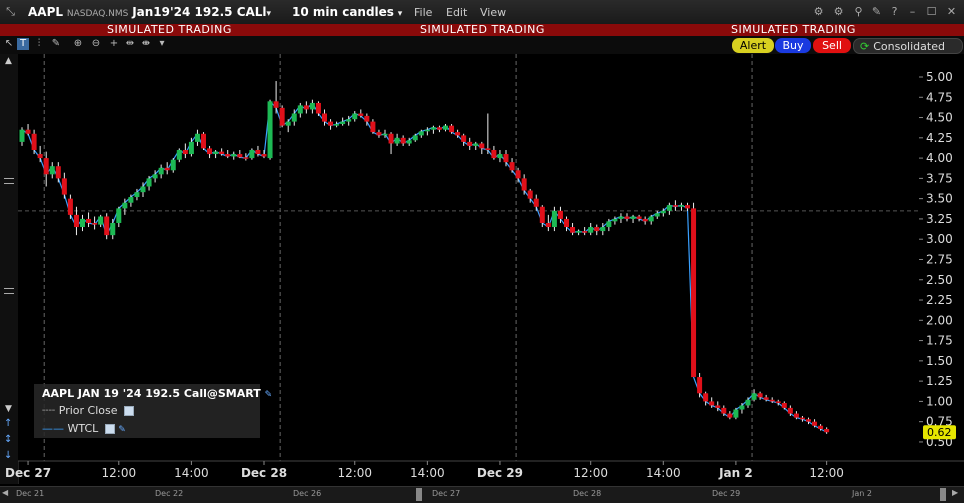 This screenshot has width=964, height=503. Describe the element at coordinates (5, 492) in the screenshot. I see `scroll-left-arrow: ◀` at that location.